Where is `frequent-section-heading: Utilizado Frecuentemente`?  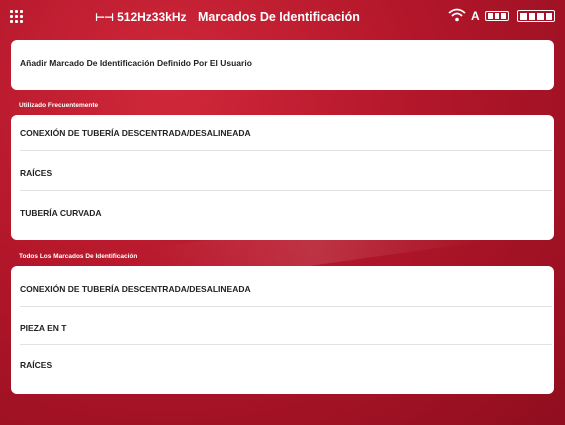
frequent-section-heading: Utilizado Frecuentemente is located at coordinates (59, 105).